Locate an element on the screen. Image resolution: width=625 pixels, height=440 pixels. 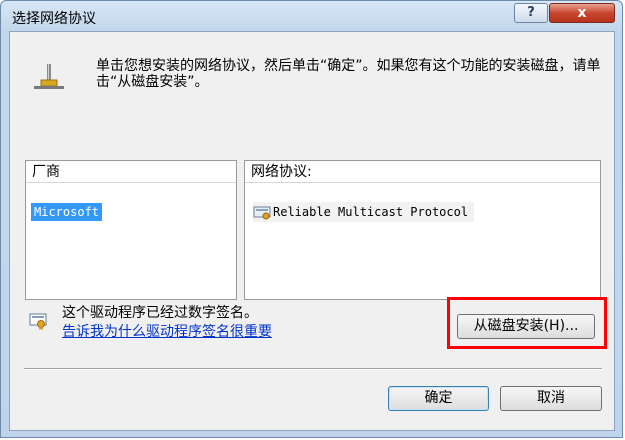
vendor-header: 厂商 is located at coordinates (131, 172).